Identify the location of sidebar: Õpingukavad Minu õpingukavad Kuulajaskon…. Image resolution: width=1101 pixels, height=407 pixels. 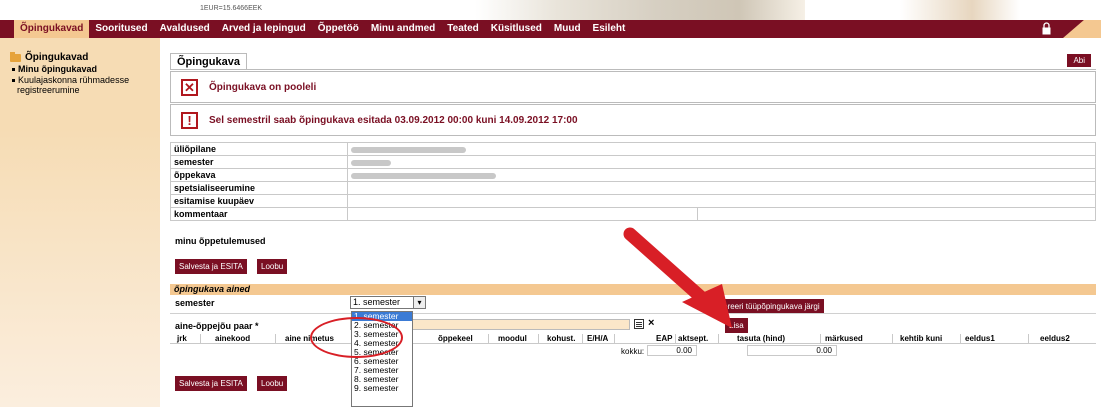
(80, 222).